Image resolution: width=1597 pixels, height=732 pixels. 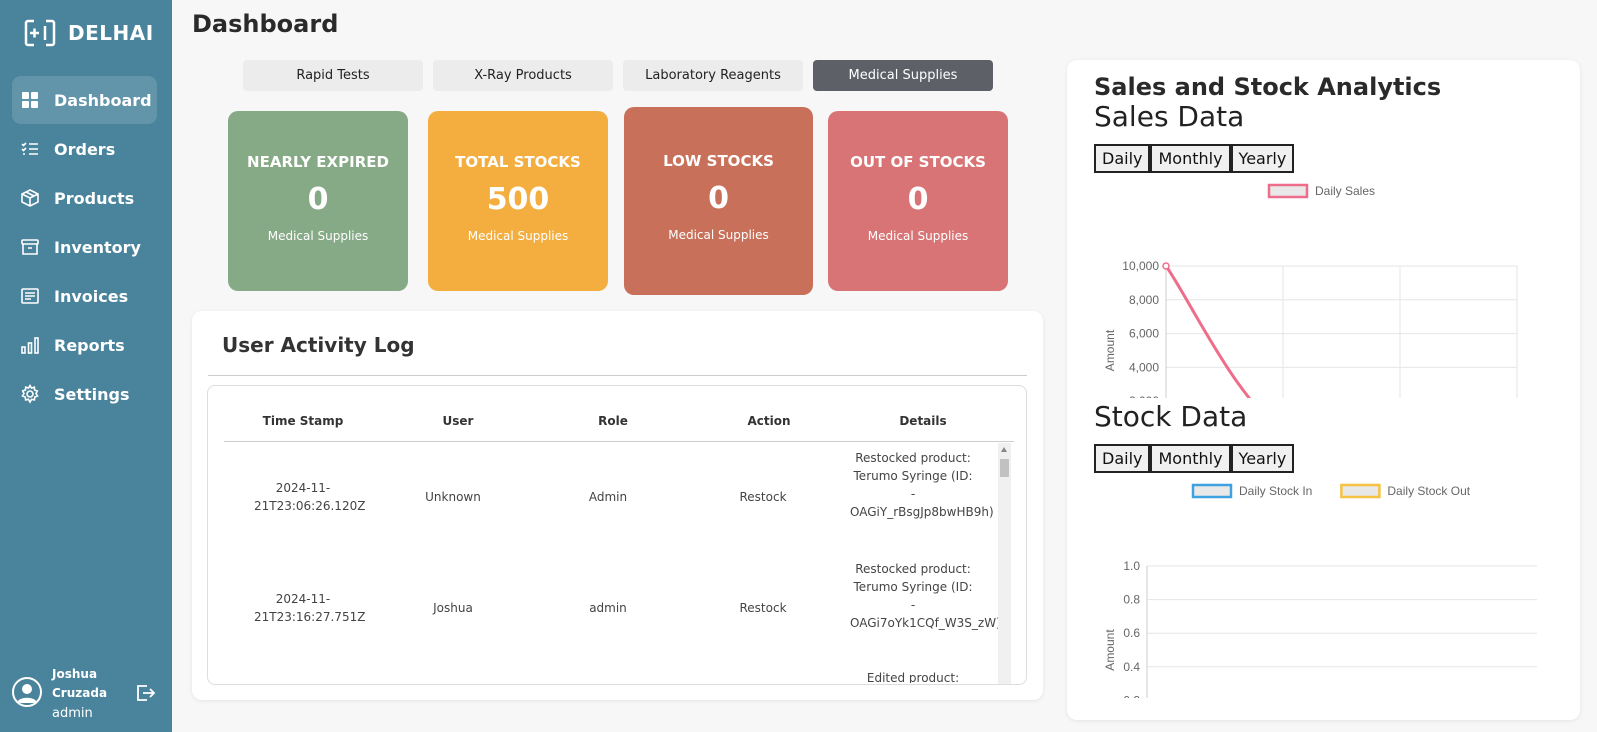 I want to click on brand-name: DELHAI, so click(x=111, y=33).